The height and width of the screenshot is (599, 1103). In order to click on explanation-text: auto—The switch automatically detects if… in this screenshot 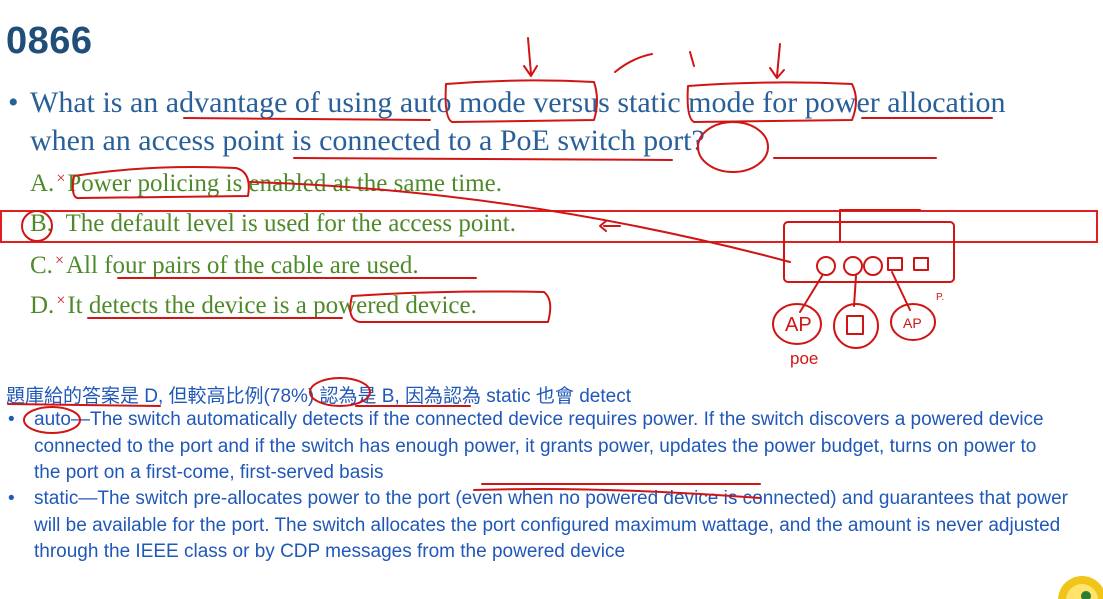, I will do `click(539, 446)`.